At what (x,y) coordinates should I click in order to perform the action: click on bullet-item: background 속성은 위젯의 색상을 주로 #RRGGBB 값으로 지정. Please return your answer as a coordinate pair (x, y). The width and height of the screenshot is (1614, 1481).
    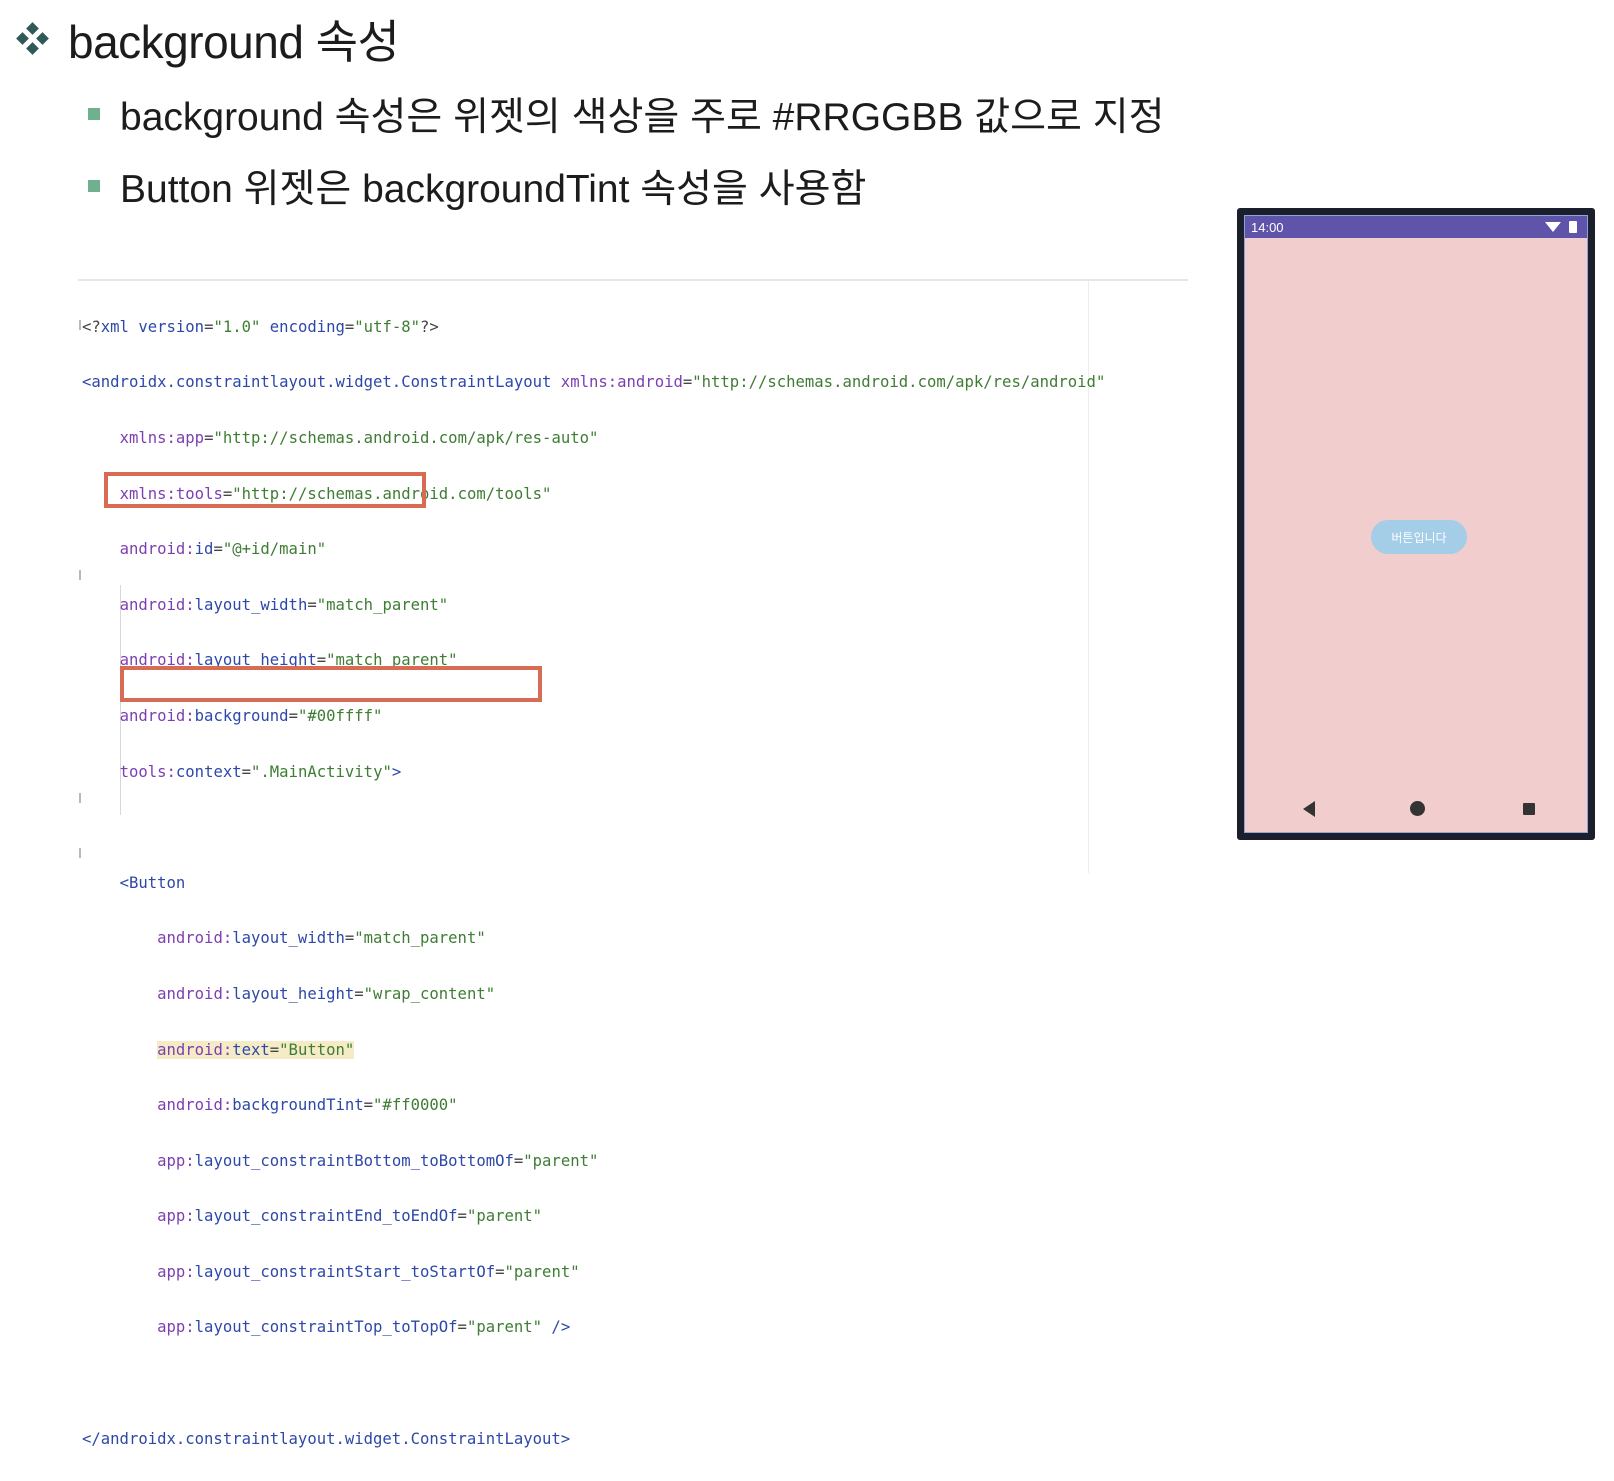
    Looking at the image, I should click on (626, 114).